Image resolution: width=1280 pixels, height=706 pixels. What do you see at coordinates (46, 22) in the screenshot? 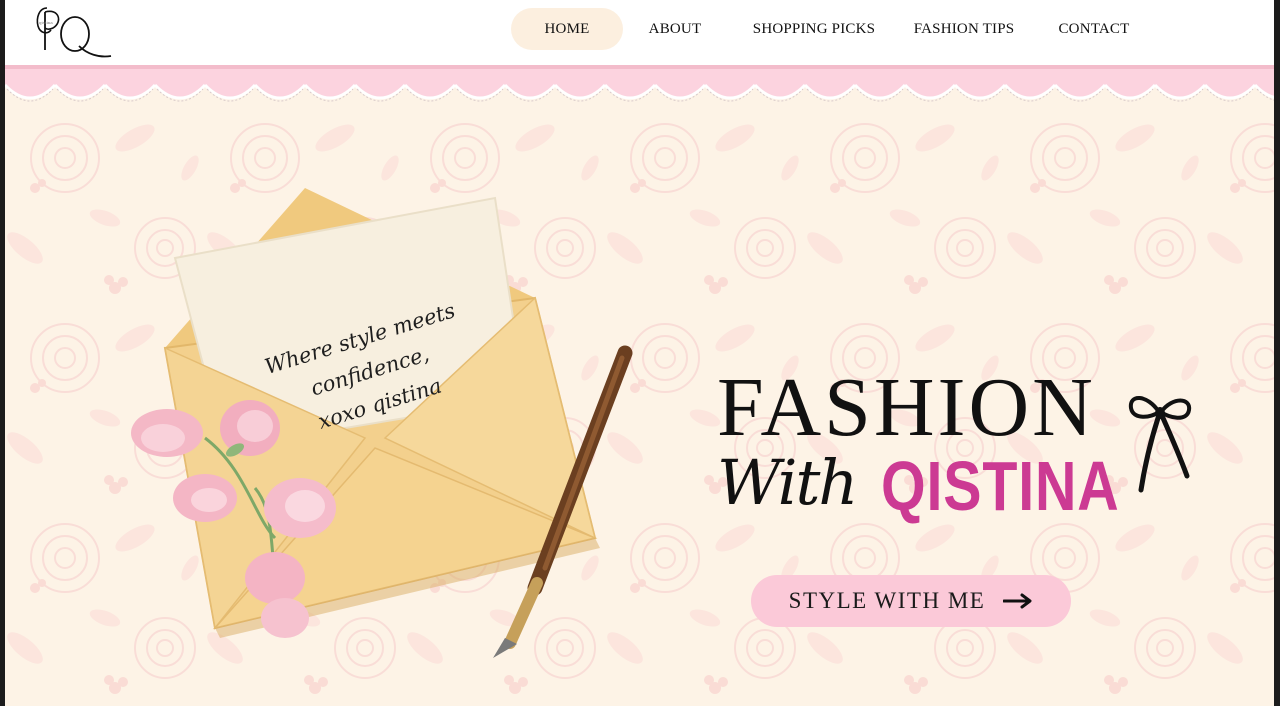
I see `svg-text: qistina` at bounding box center [46, 22].